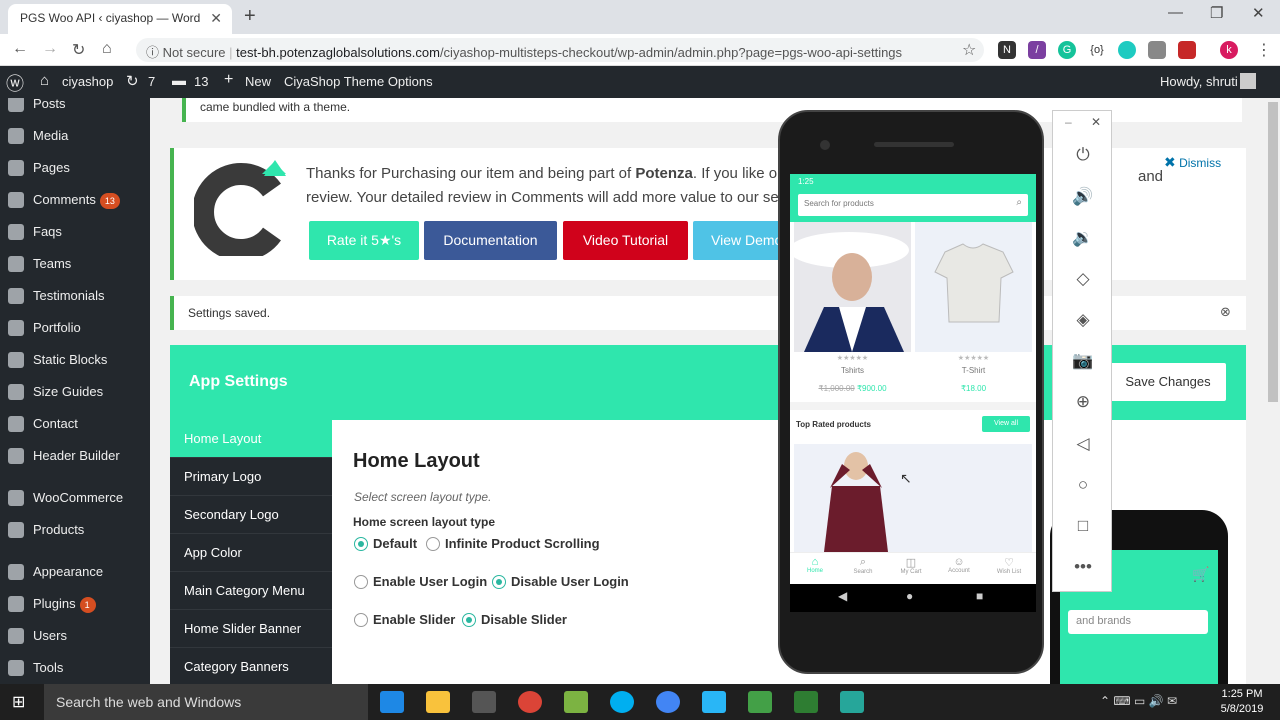 The height and width of the screenshot is (720, 1280). What do you see at coordinates (530, 702) in the screenshot?
I see `chrome-icon` at bounding box center [530, 702].